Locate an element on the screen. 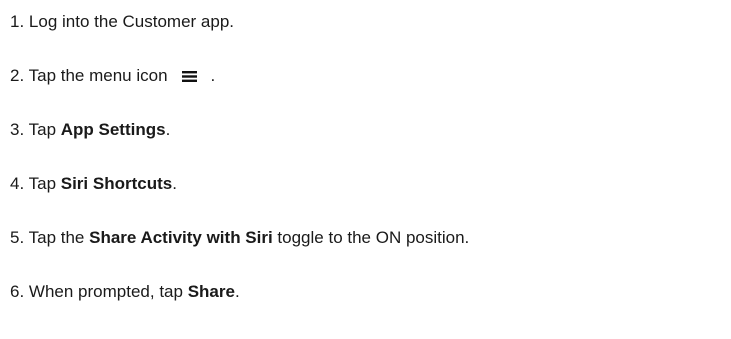 The width and height of the screenshot is (731, 339). share-activity-label: Share Activity with Siri is located at coordinates (181, 237).